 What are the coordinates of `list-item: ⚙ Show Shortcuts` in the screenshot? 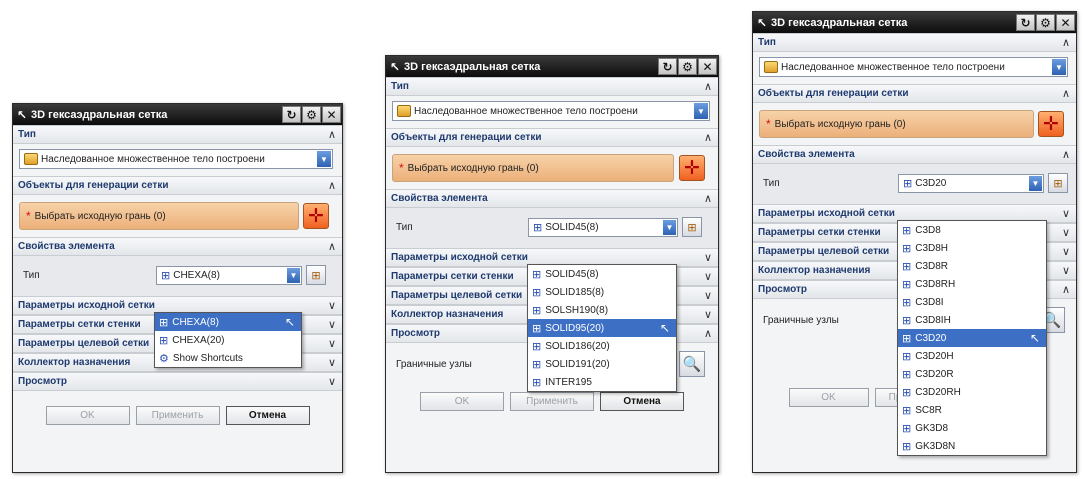 It's located at (228, 358).